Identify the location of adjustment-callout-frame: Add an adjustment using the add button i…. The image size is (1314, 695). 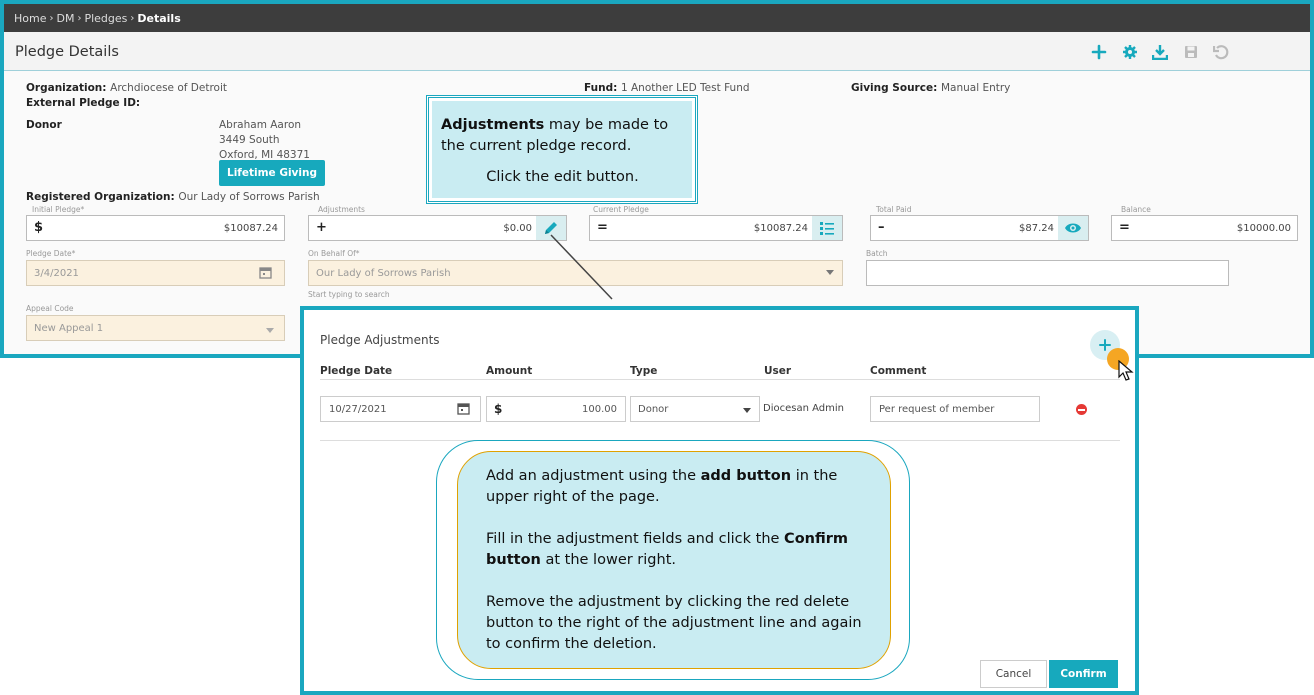
(673, 560).